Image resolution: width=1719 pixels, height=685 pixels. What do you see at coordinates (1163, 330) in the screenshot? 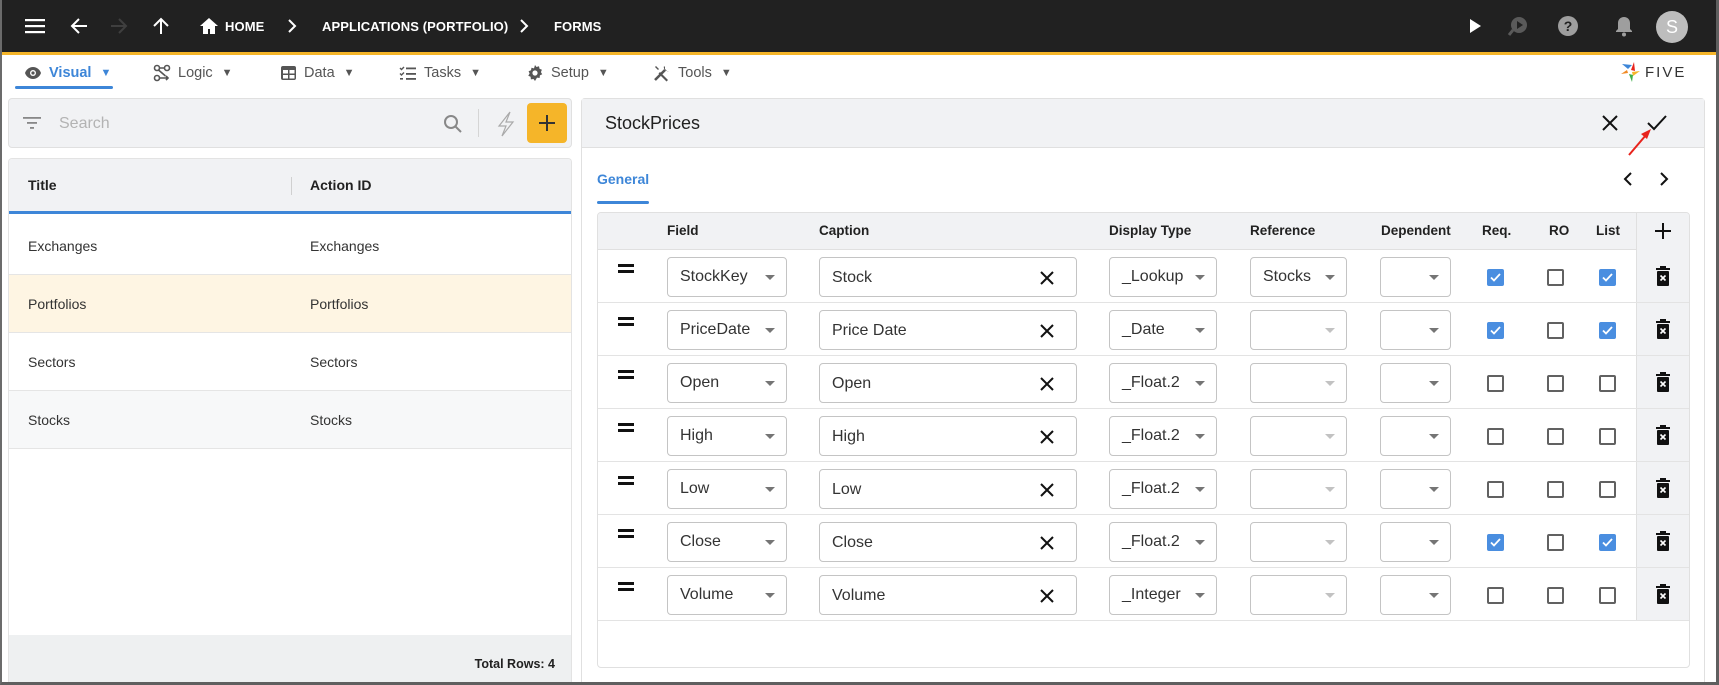
I see `display-type-select: _Date` at bounding box center [1163, 330].